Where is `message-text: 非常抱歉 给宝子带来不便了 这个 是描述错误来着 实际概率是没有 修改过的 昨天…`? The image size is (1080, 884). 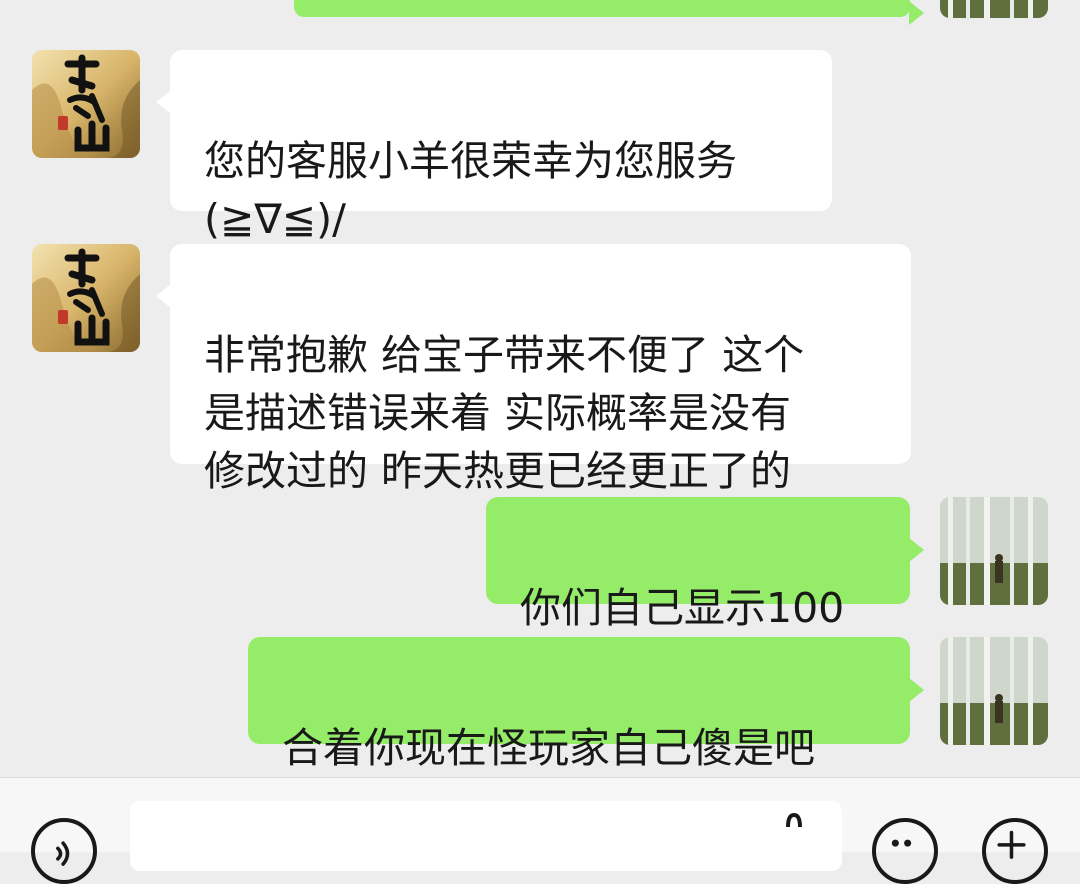
message-text: 非常抱歉 给宝子带来不便了 这个 是描述错误来着 实际概率是没有 修改过的 昨天… is located at coordinates (504, 413).